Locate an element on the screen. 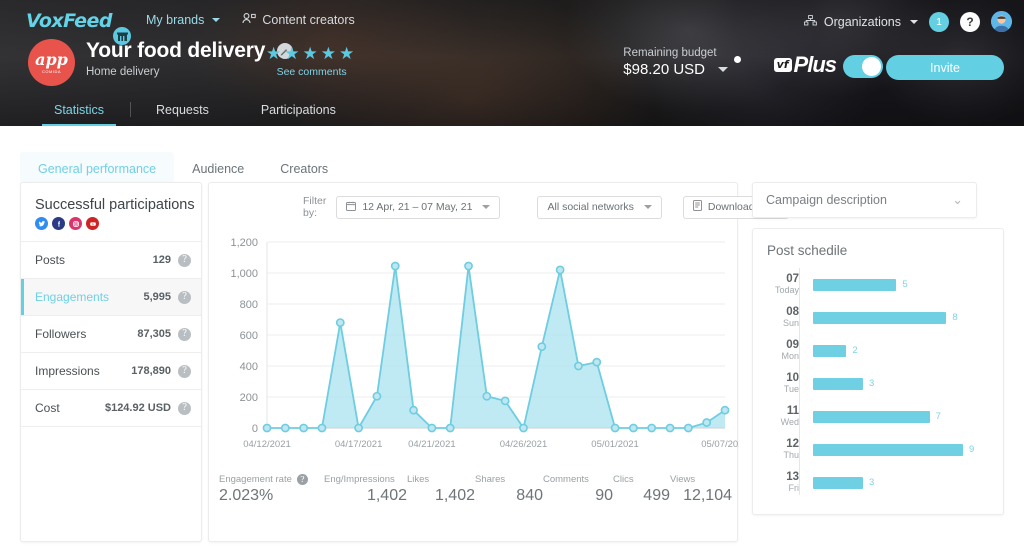  date-range-picker: 12 Apr, 21 – 07 May, 21 is located at coordinates (418, 207).